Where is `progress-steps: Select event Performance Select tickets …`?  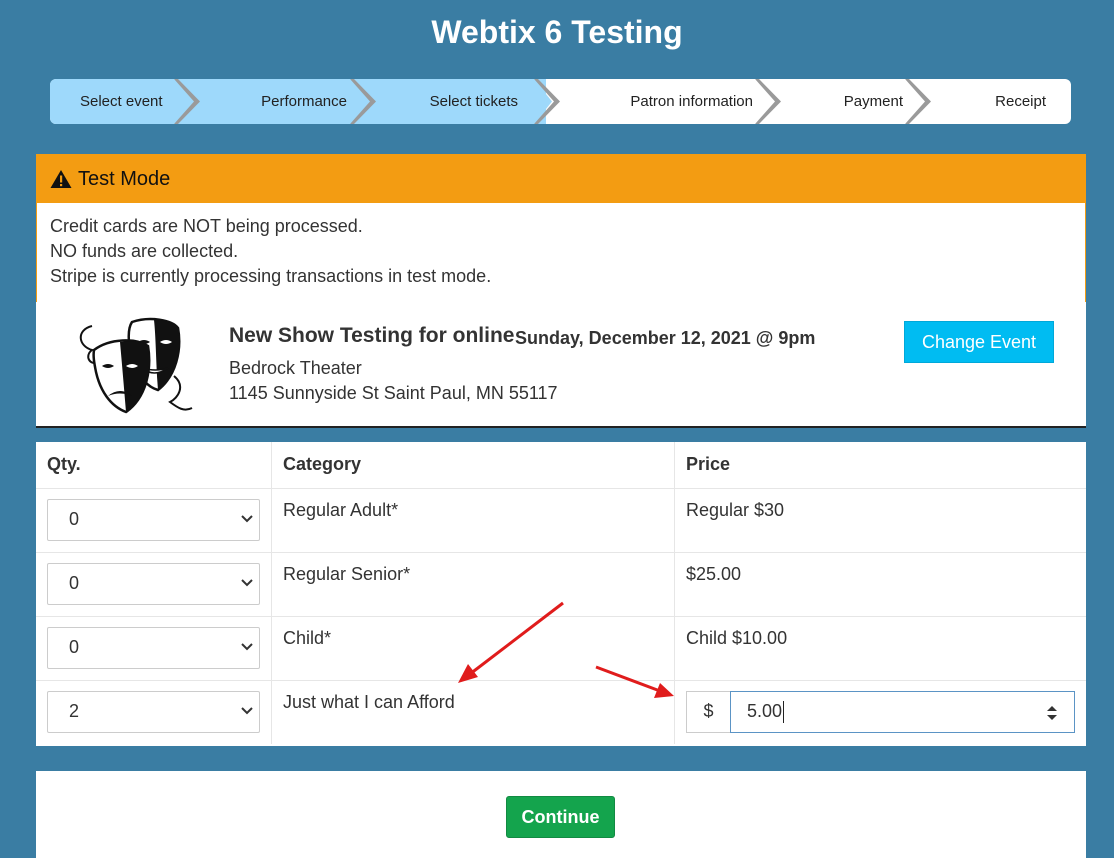
progress-steps: Select event Performance Select tickets … is located at coordinates (560, 101).